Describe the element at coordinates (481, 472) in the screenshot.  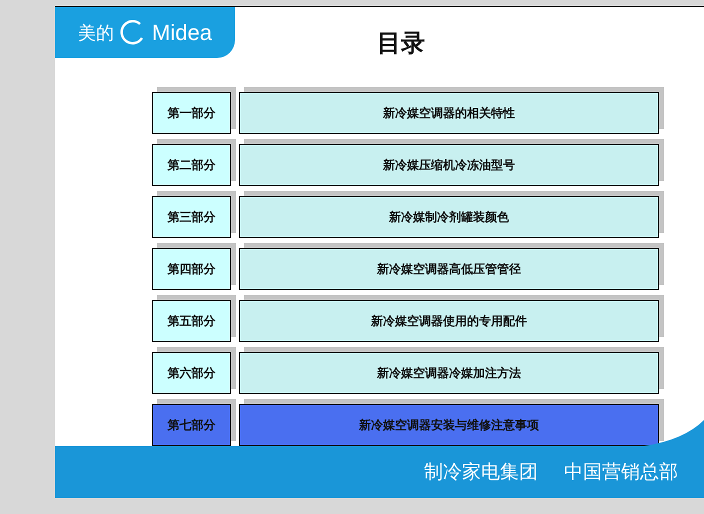
I see `footer-text: 制冷家电集团` at that location.